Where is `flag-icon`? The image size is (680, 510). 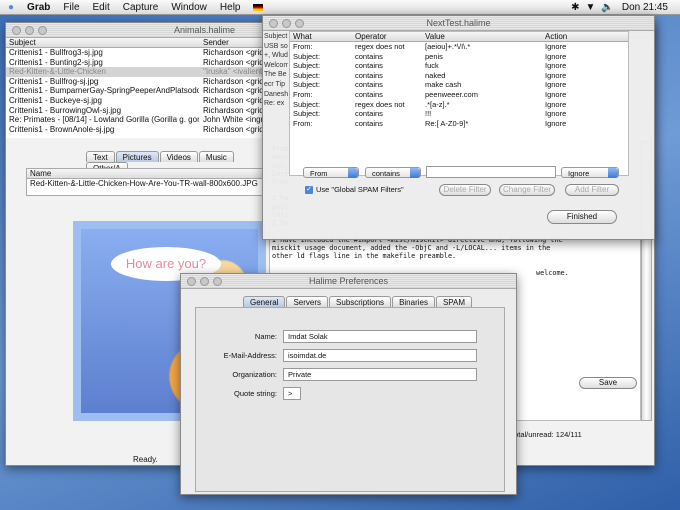
flag-icon is located at coordinates (258, 7).